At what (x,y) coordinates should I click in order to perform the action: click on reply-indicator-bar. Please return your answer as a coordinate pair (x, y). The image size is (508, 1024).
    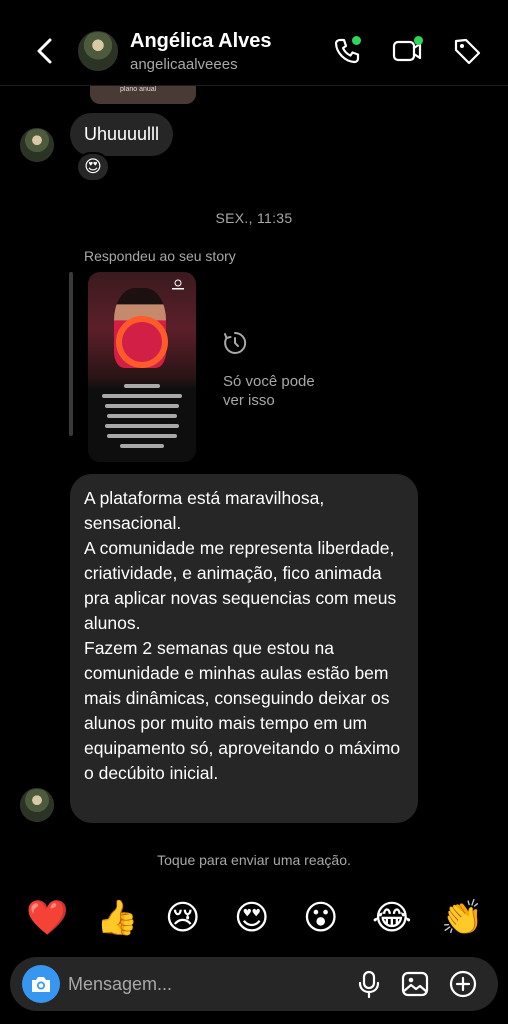
    Looking at the image, I should click on (71, 354).